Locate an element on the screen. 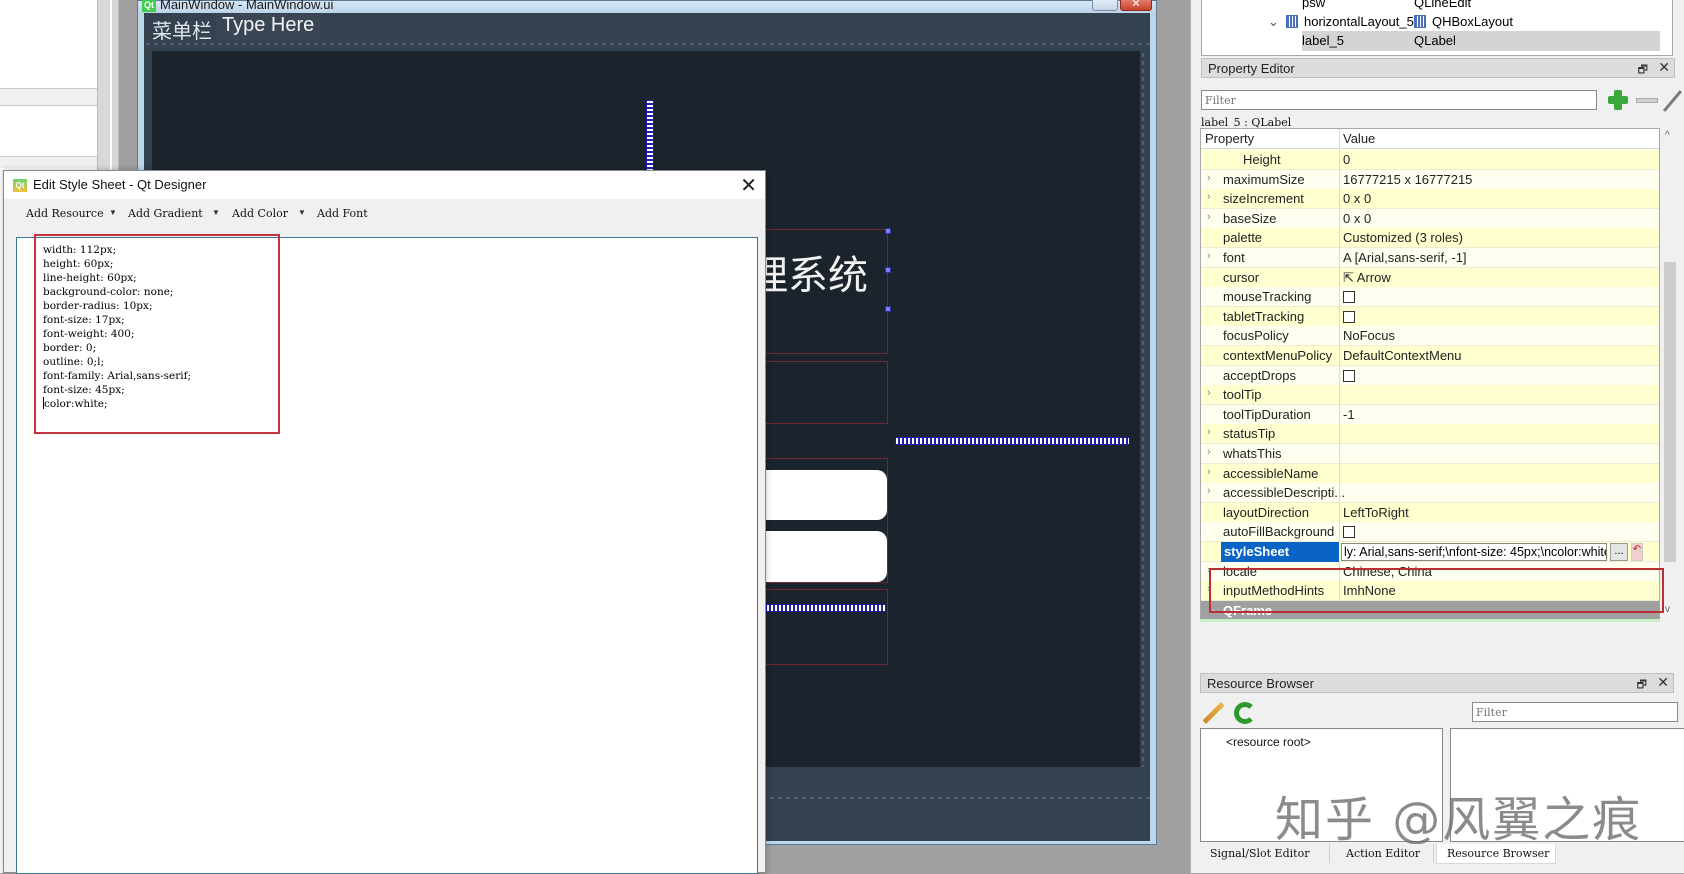  property-row: acceptDrops is located at coordinates (1430, 375).